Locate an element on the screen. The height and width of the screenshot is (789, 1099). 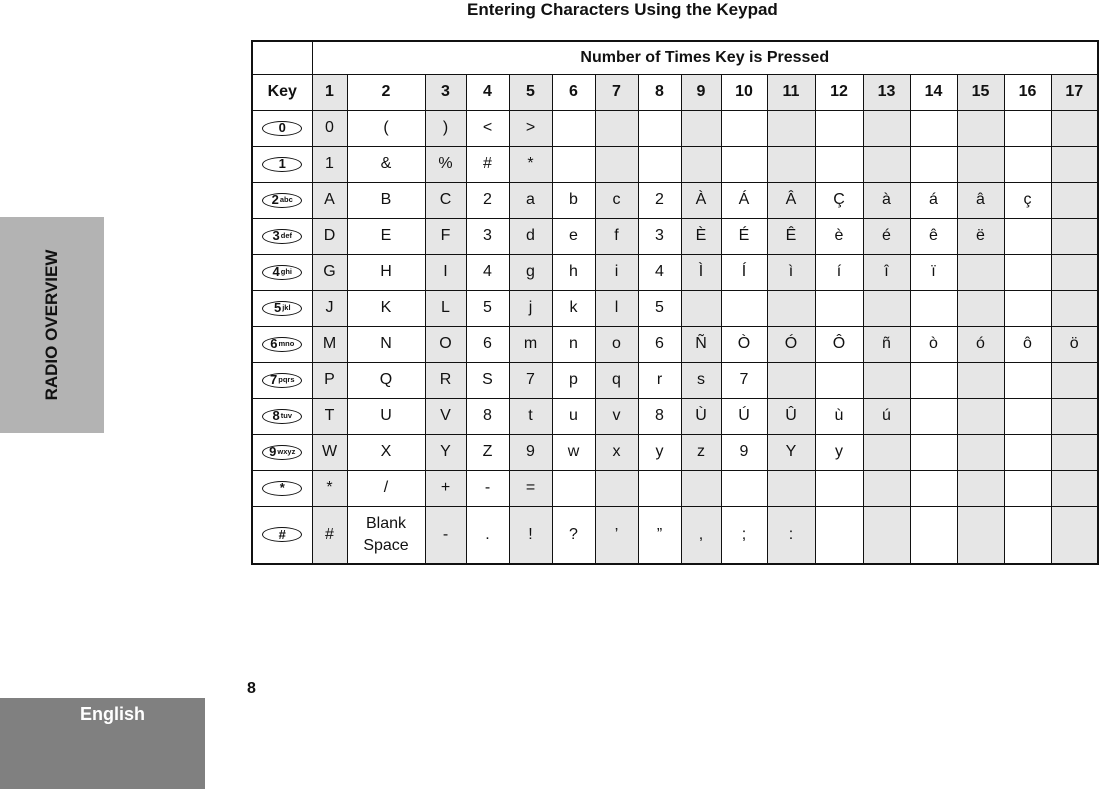
table-row: 0 0() < > is located at coordinates (675, 128).